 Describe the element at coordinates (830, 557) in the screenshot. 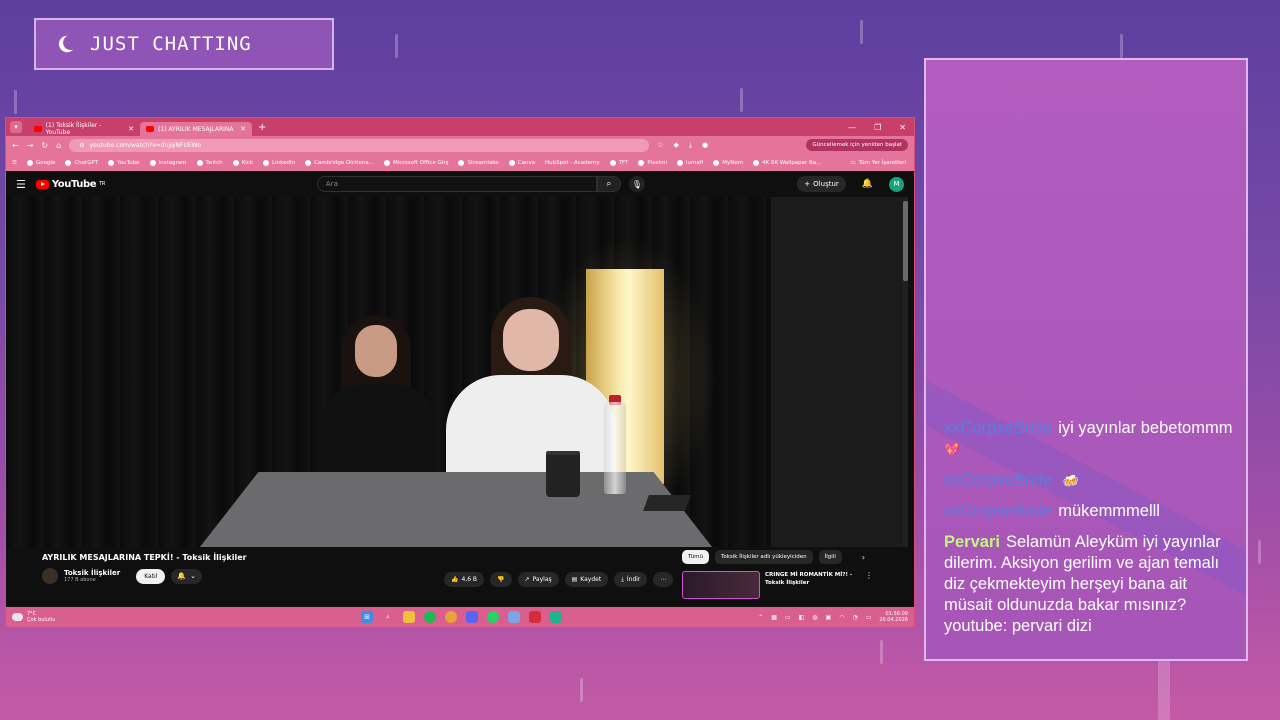

I see `chip-related: İlgili` at that location.